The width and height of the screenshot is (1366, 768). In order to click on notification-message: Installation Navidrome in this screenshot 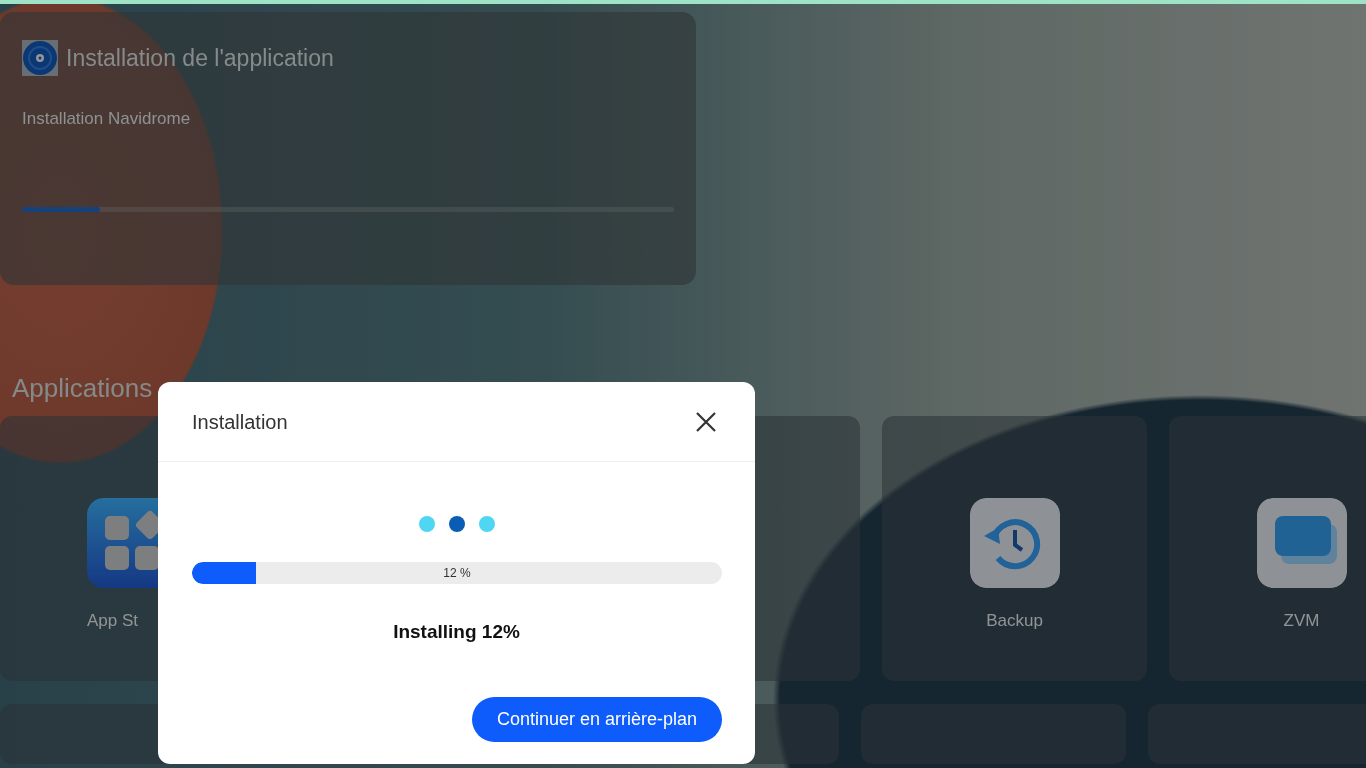, I will do `click(107, 119)`.